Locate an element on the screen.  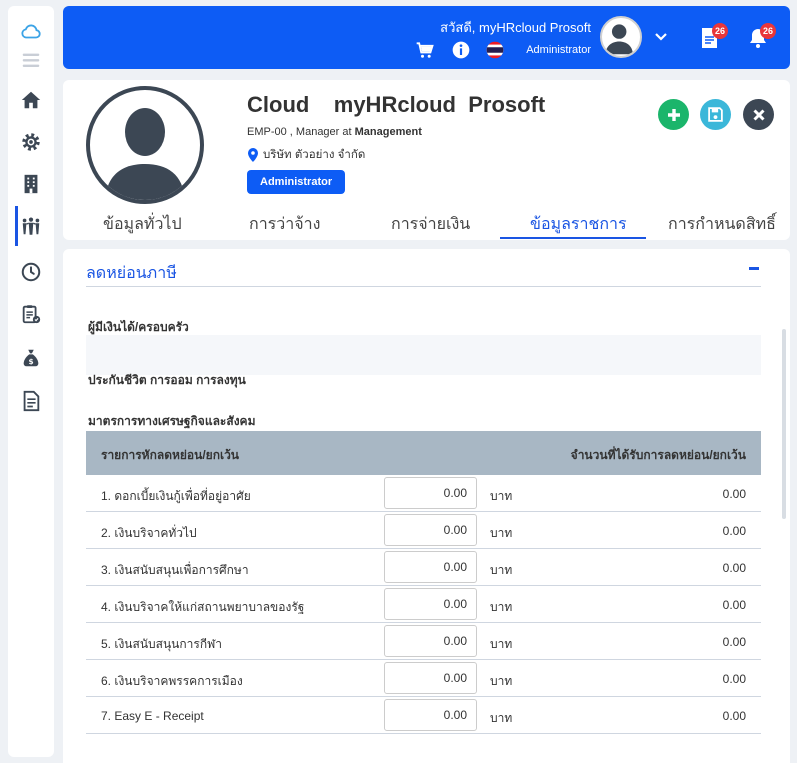
sidebar-item-menu is located at coordinates (31, 60).